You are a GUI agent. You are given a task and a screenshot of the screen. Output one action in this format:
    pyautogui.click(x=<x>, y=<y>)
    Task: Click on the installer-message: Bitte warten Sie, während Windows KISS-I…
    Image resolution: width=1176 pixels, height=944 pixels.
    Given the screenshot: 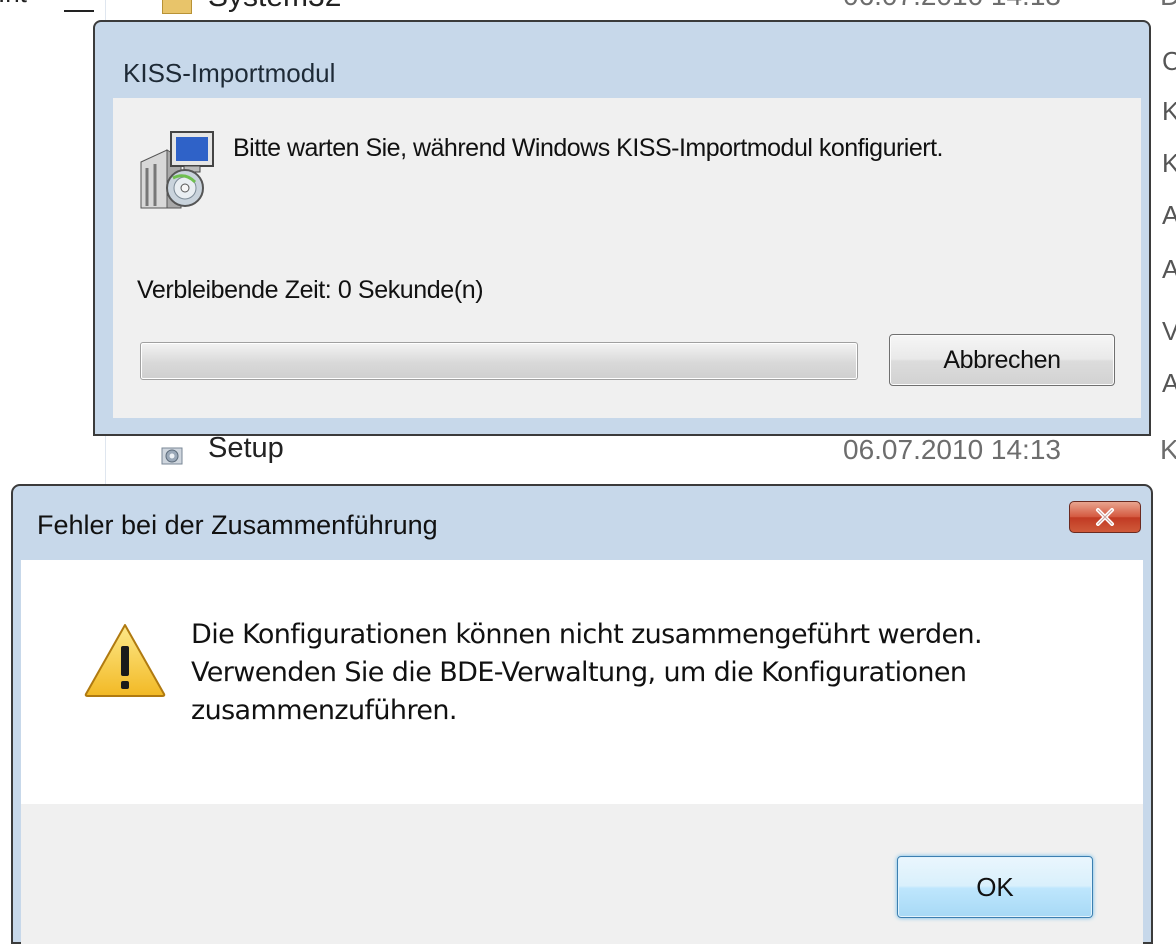 What is the action you would take?
    pyautogui.click(x=588, y=148)
    